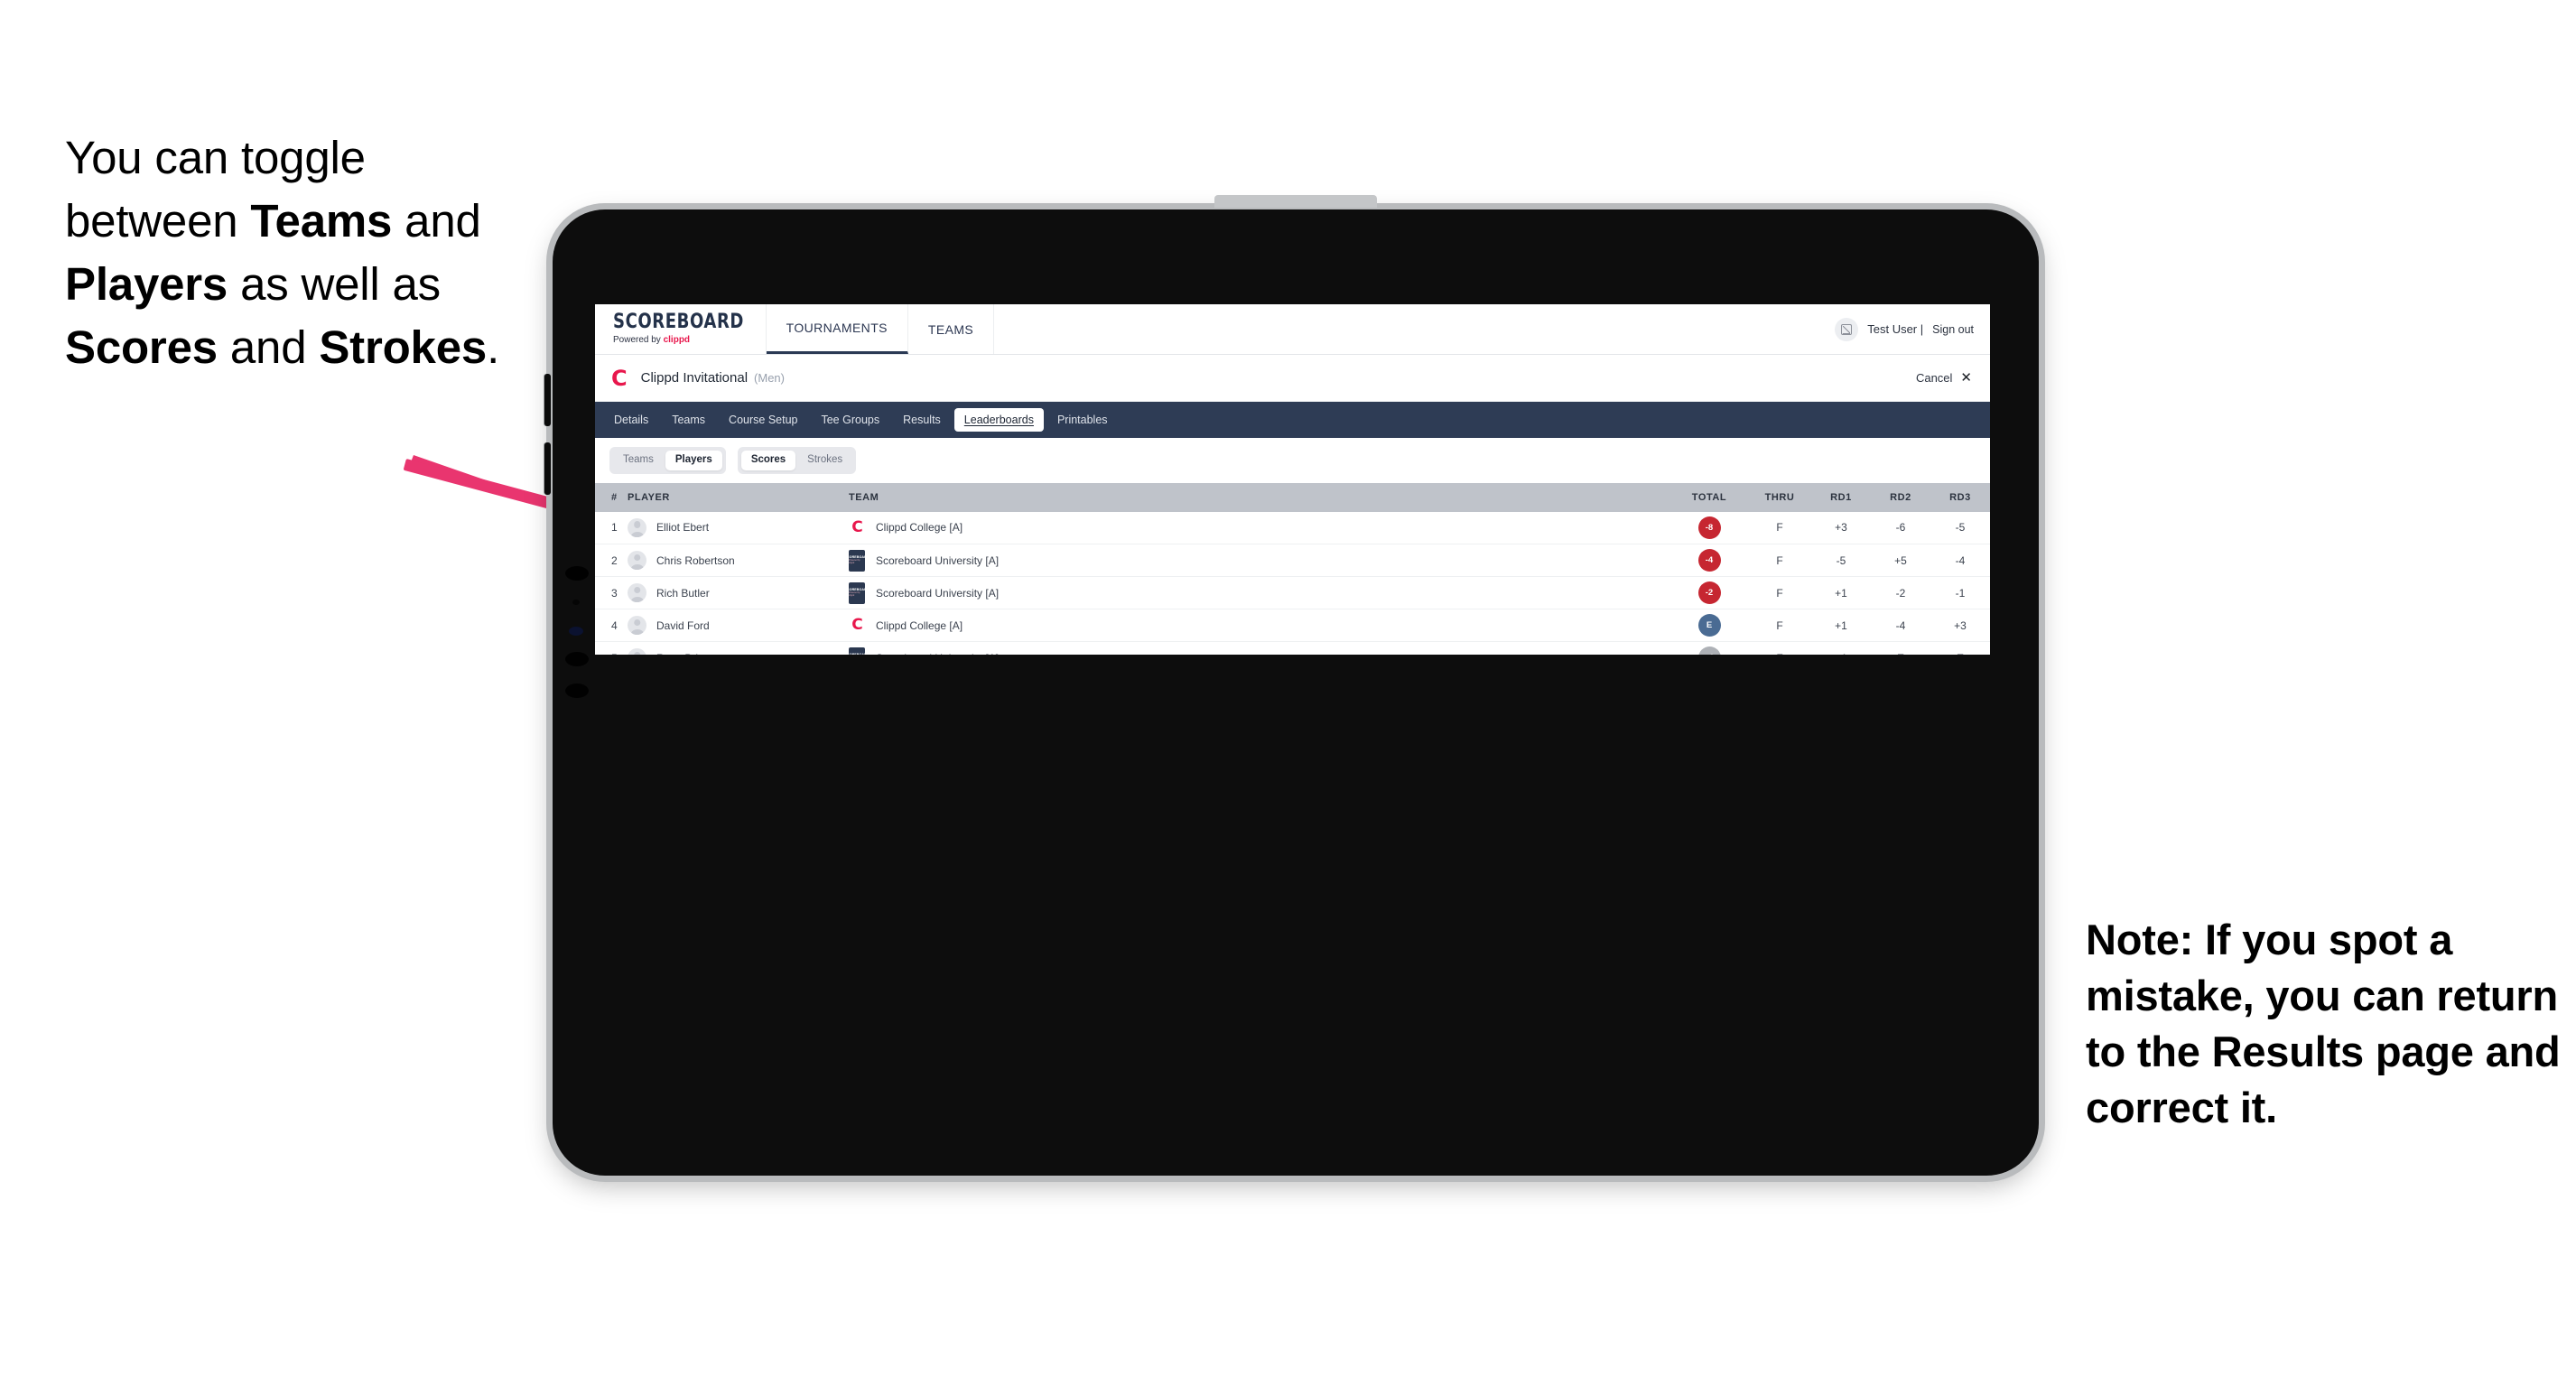 The width and height of the screenshot is (2576, 1386). I want to click on total-score-badge: +1, so click(1709, 650).